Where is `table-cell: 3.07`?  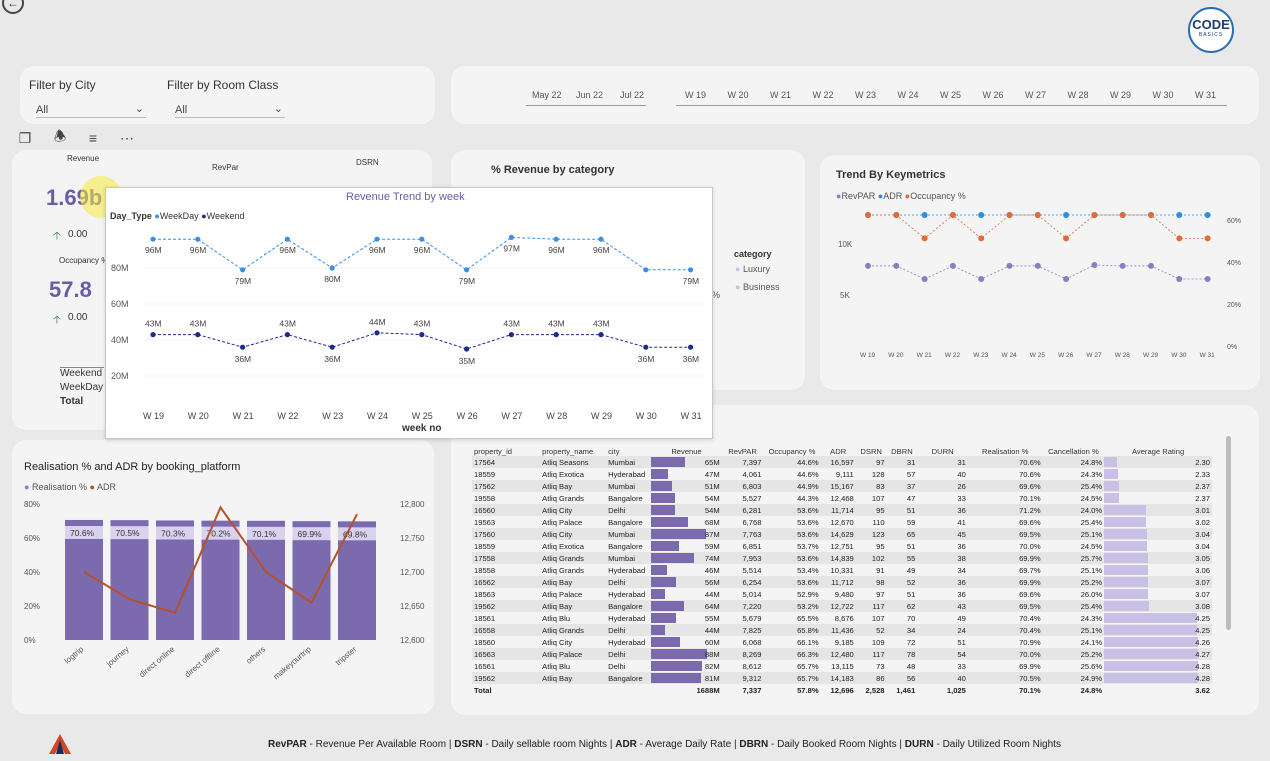 table-cell: 3.07 is located at coordinates (1158, 582).